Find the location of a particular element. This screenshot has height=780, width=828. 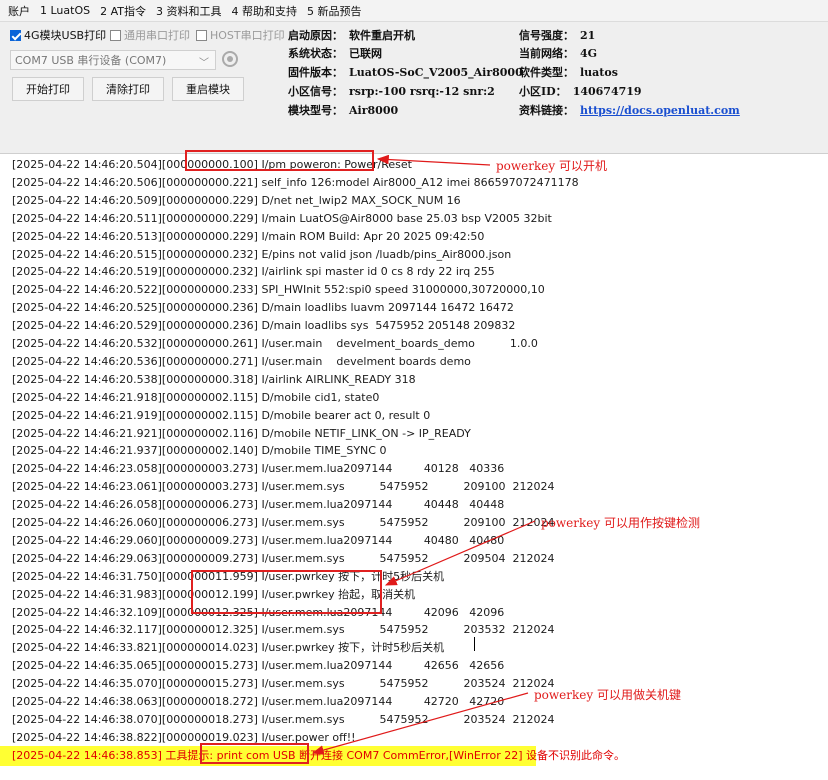

arrow-shutdown is located at coordinates (420, 723).